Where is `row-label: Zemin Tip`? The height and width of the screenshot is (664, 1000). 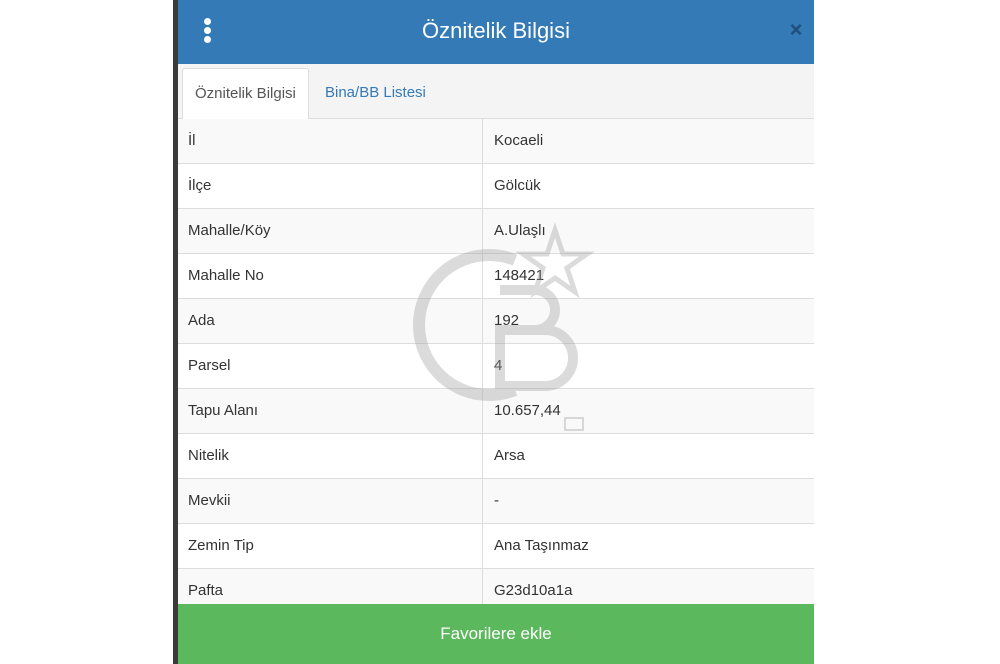 row-label: Zemin Tip is located at coordinates (221, 545).